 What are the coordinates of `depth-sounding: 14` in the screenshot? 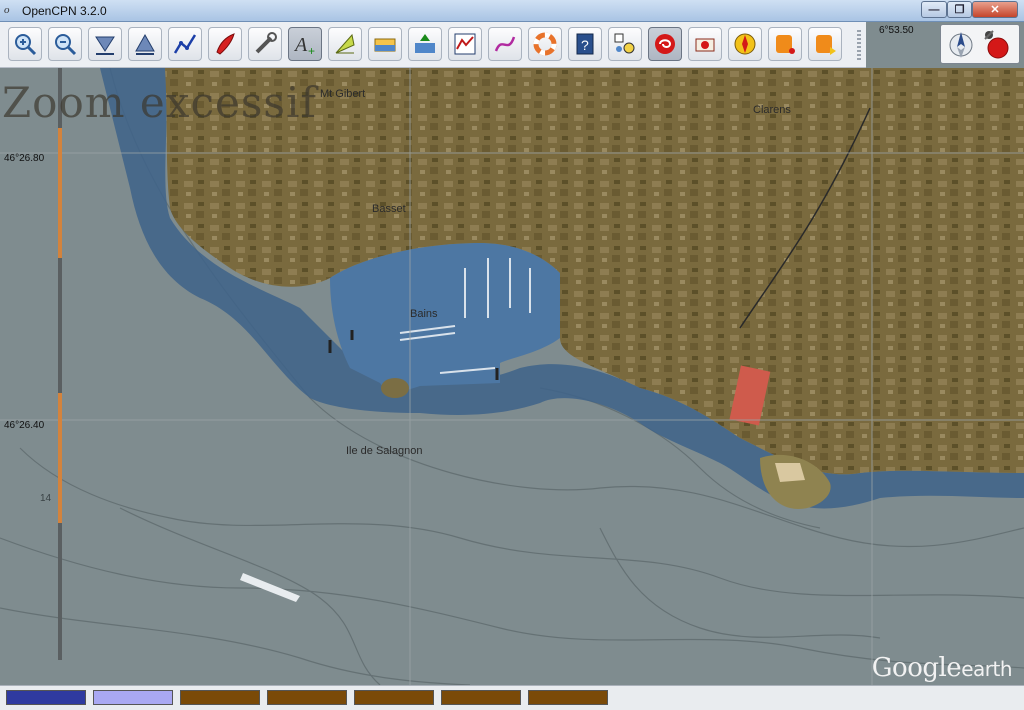 It's located at (46, 498).